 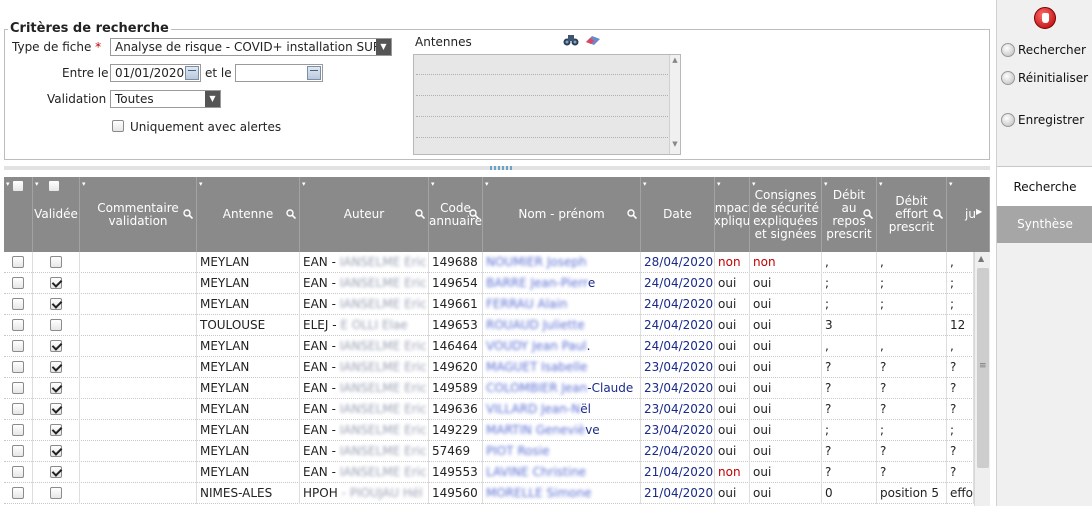 What do you see at coordinates (248, 493) in the screenshot?
I see `antenne-cell: NIMES-ALES` at bounding box center [248, 493].